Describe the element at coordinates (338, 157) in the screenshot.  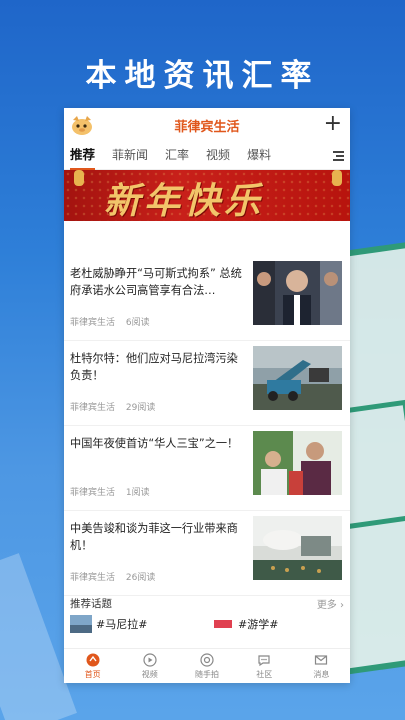
I see `channel-menu-icon` at that location.